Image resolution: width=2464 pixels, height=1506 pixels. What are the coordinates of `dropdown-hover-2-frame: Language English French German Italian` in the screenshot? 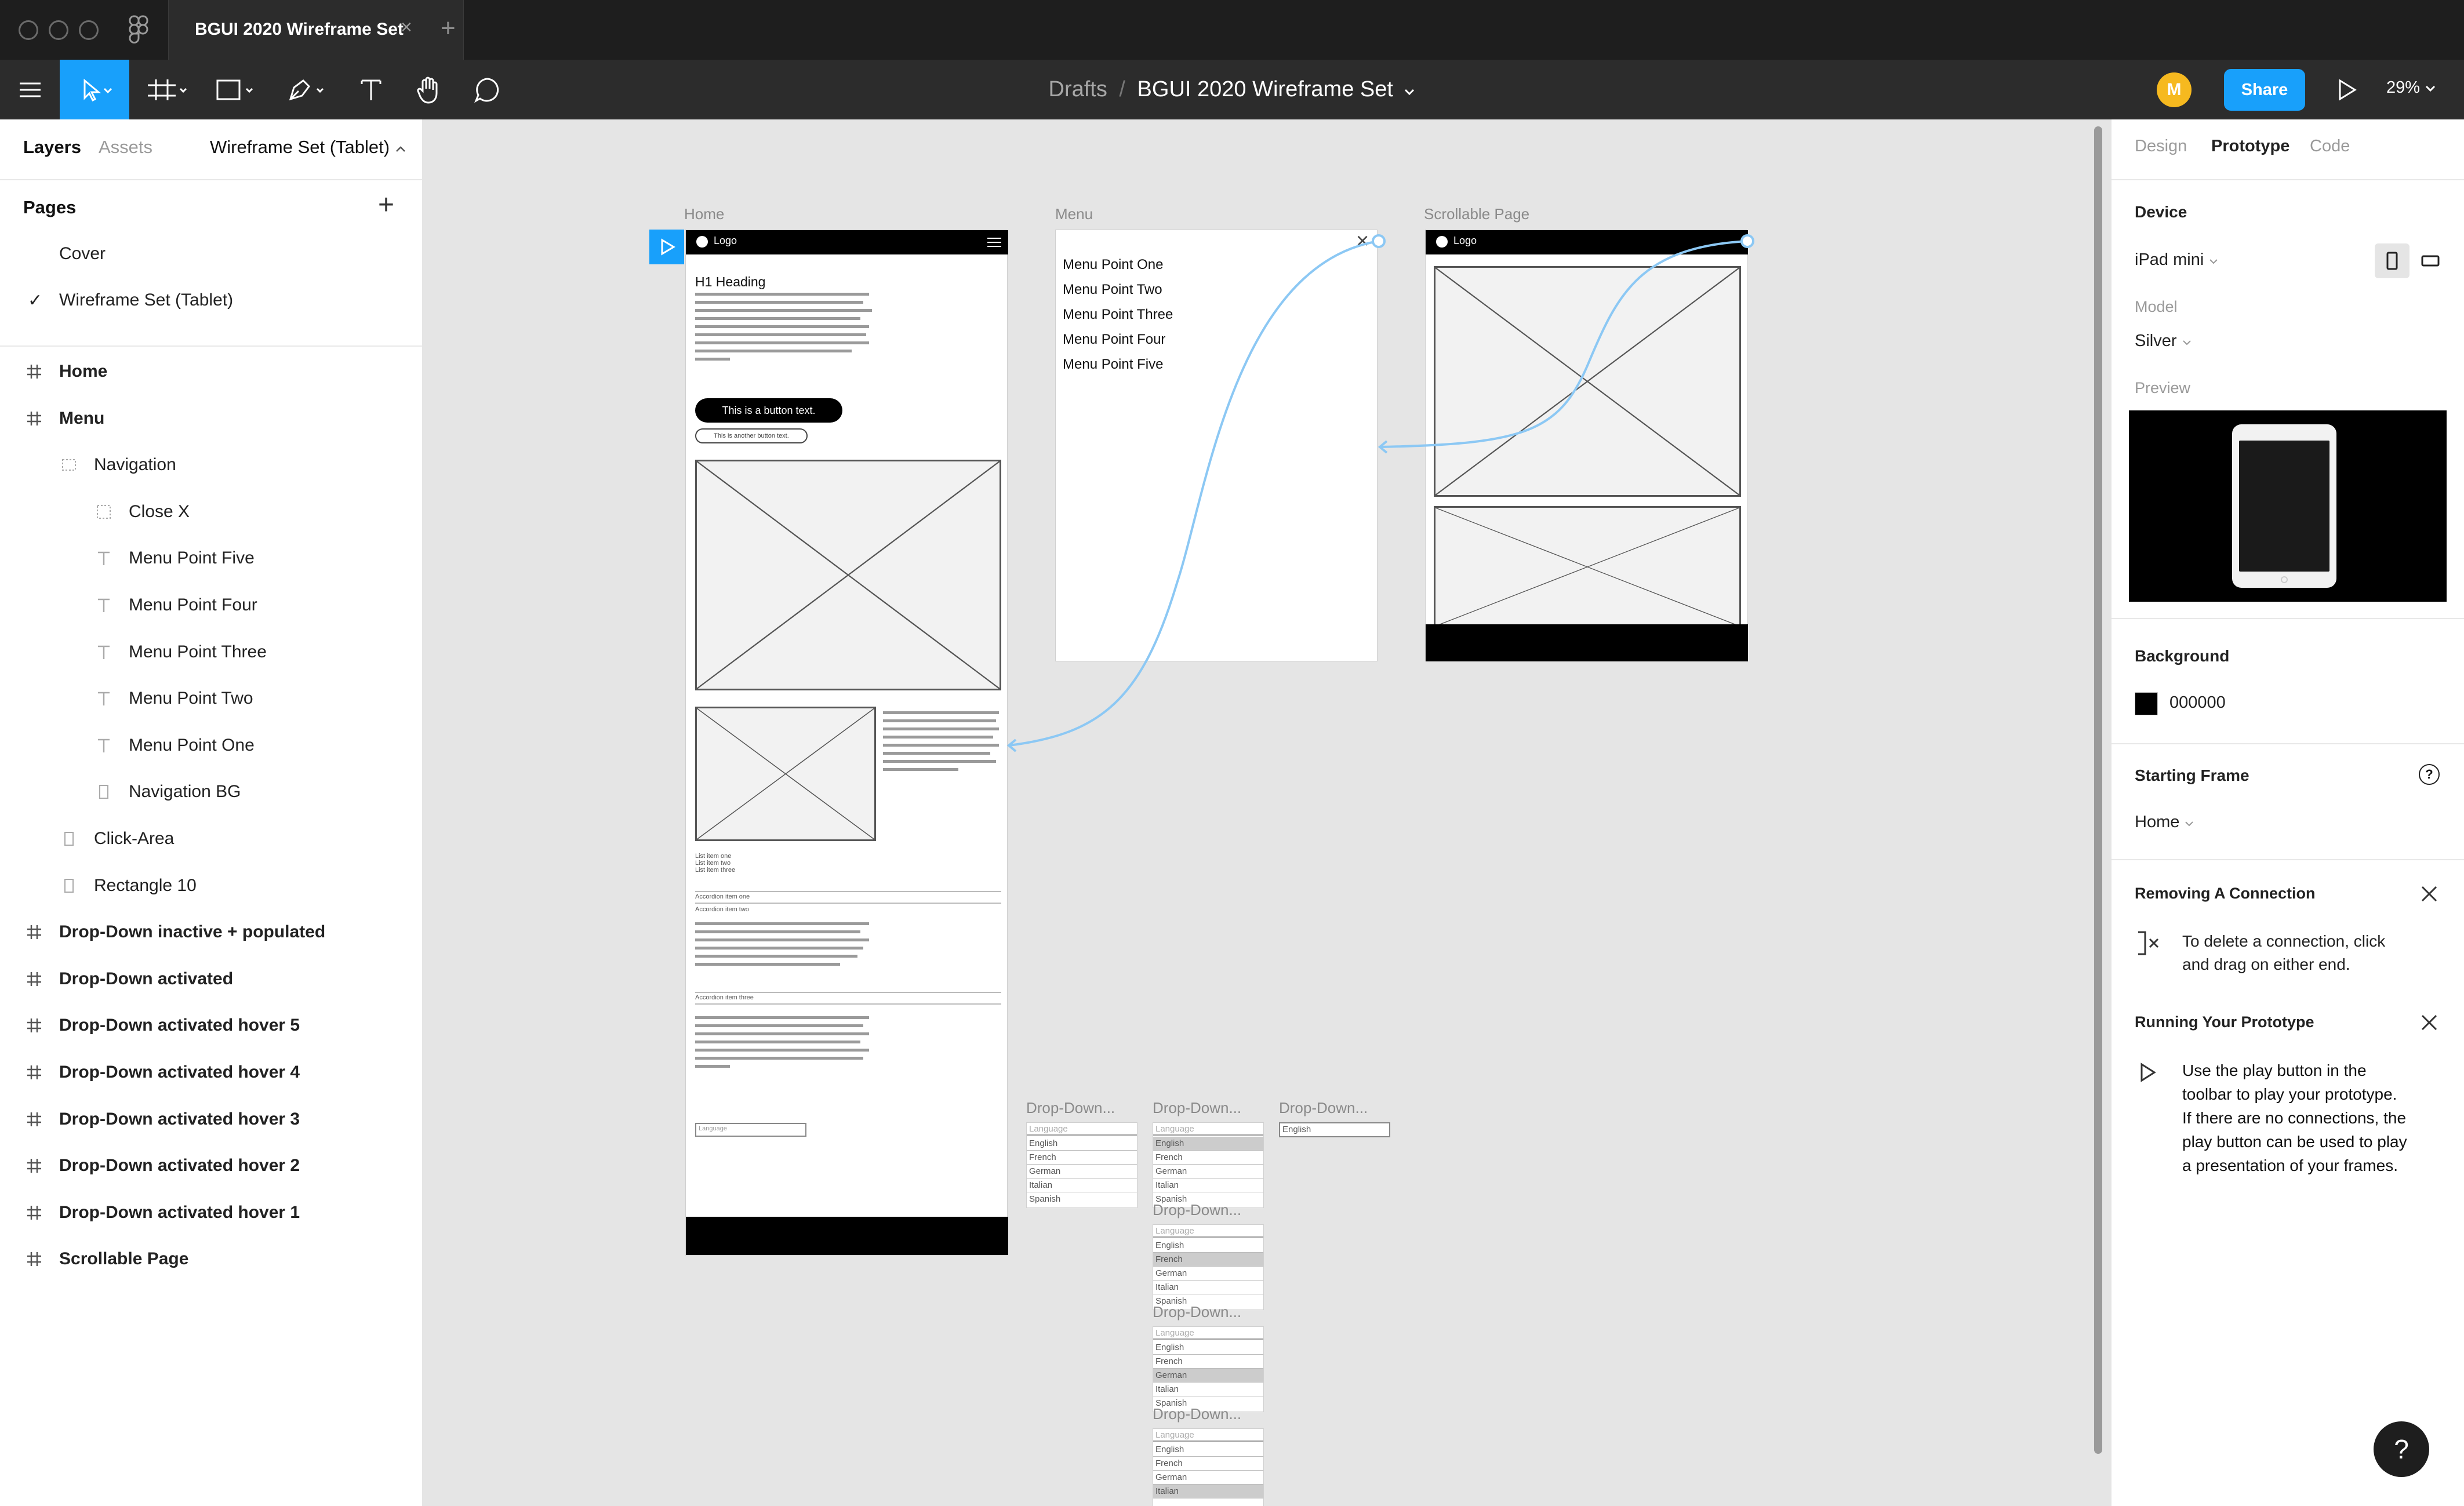 It's located at (1208, 1467).